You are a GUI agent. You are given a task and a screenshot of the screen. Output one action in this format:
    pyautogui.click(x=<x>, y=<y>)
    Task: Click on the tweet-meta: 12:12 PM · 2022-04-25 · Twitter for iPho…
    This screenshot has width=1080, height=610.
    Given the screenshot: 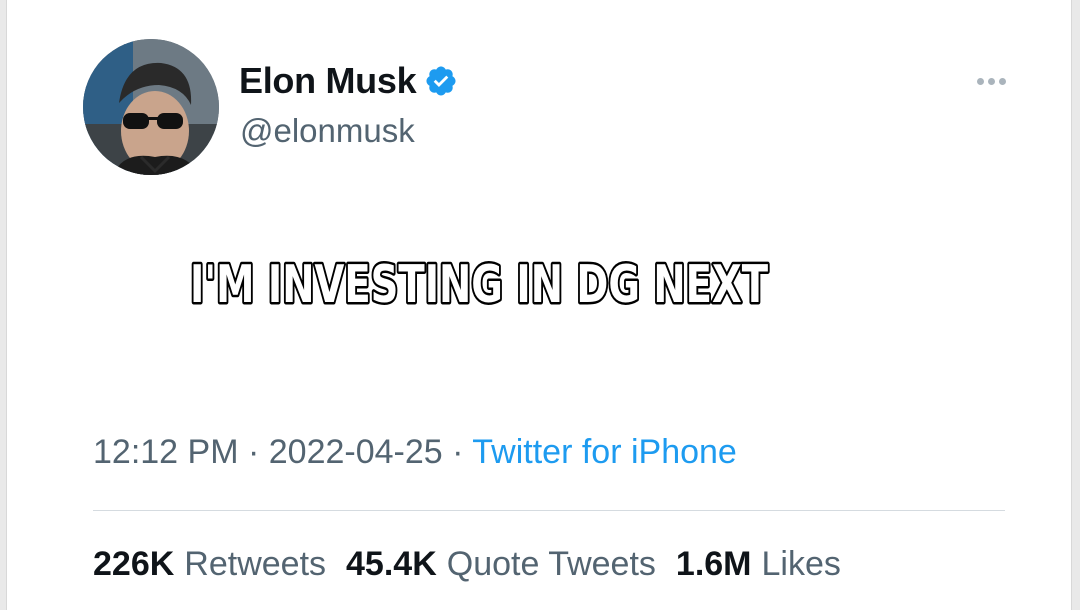 What is the action you would take?
    pyautogui.click(x=415, y=452)
    